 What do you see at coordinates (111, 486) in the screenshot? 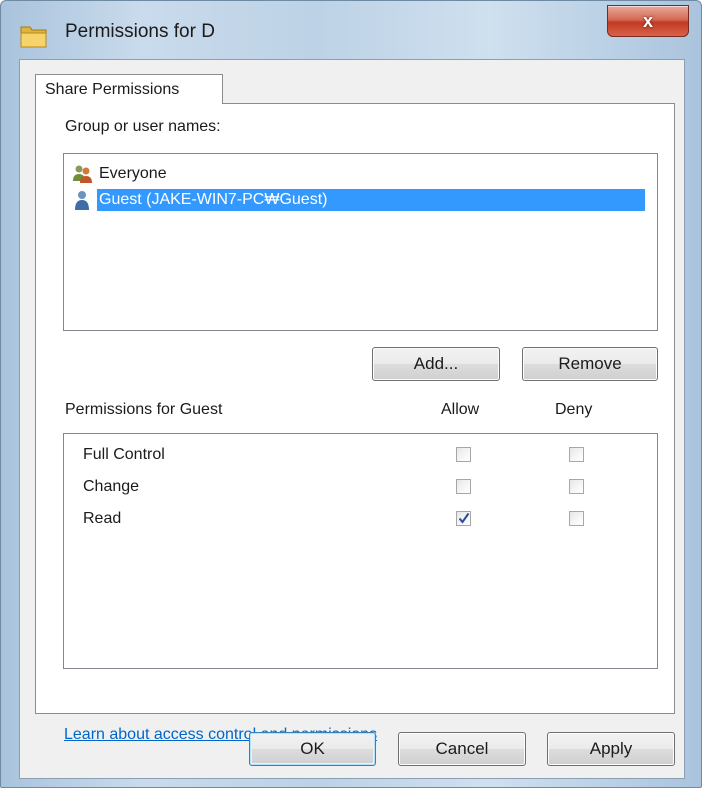
I see `permission-name: Change` at bounding box center [111, 486].